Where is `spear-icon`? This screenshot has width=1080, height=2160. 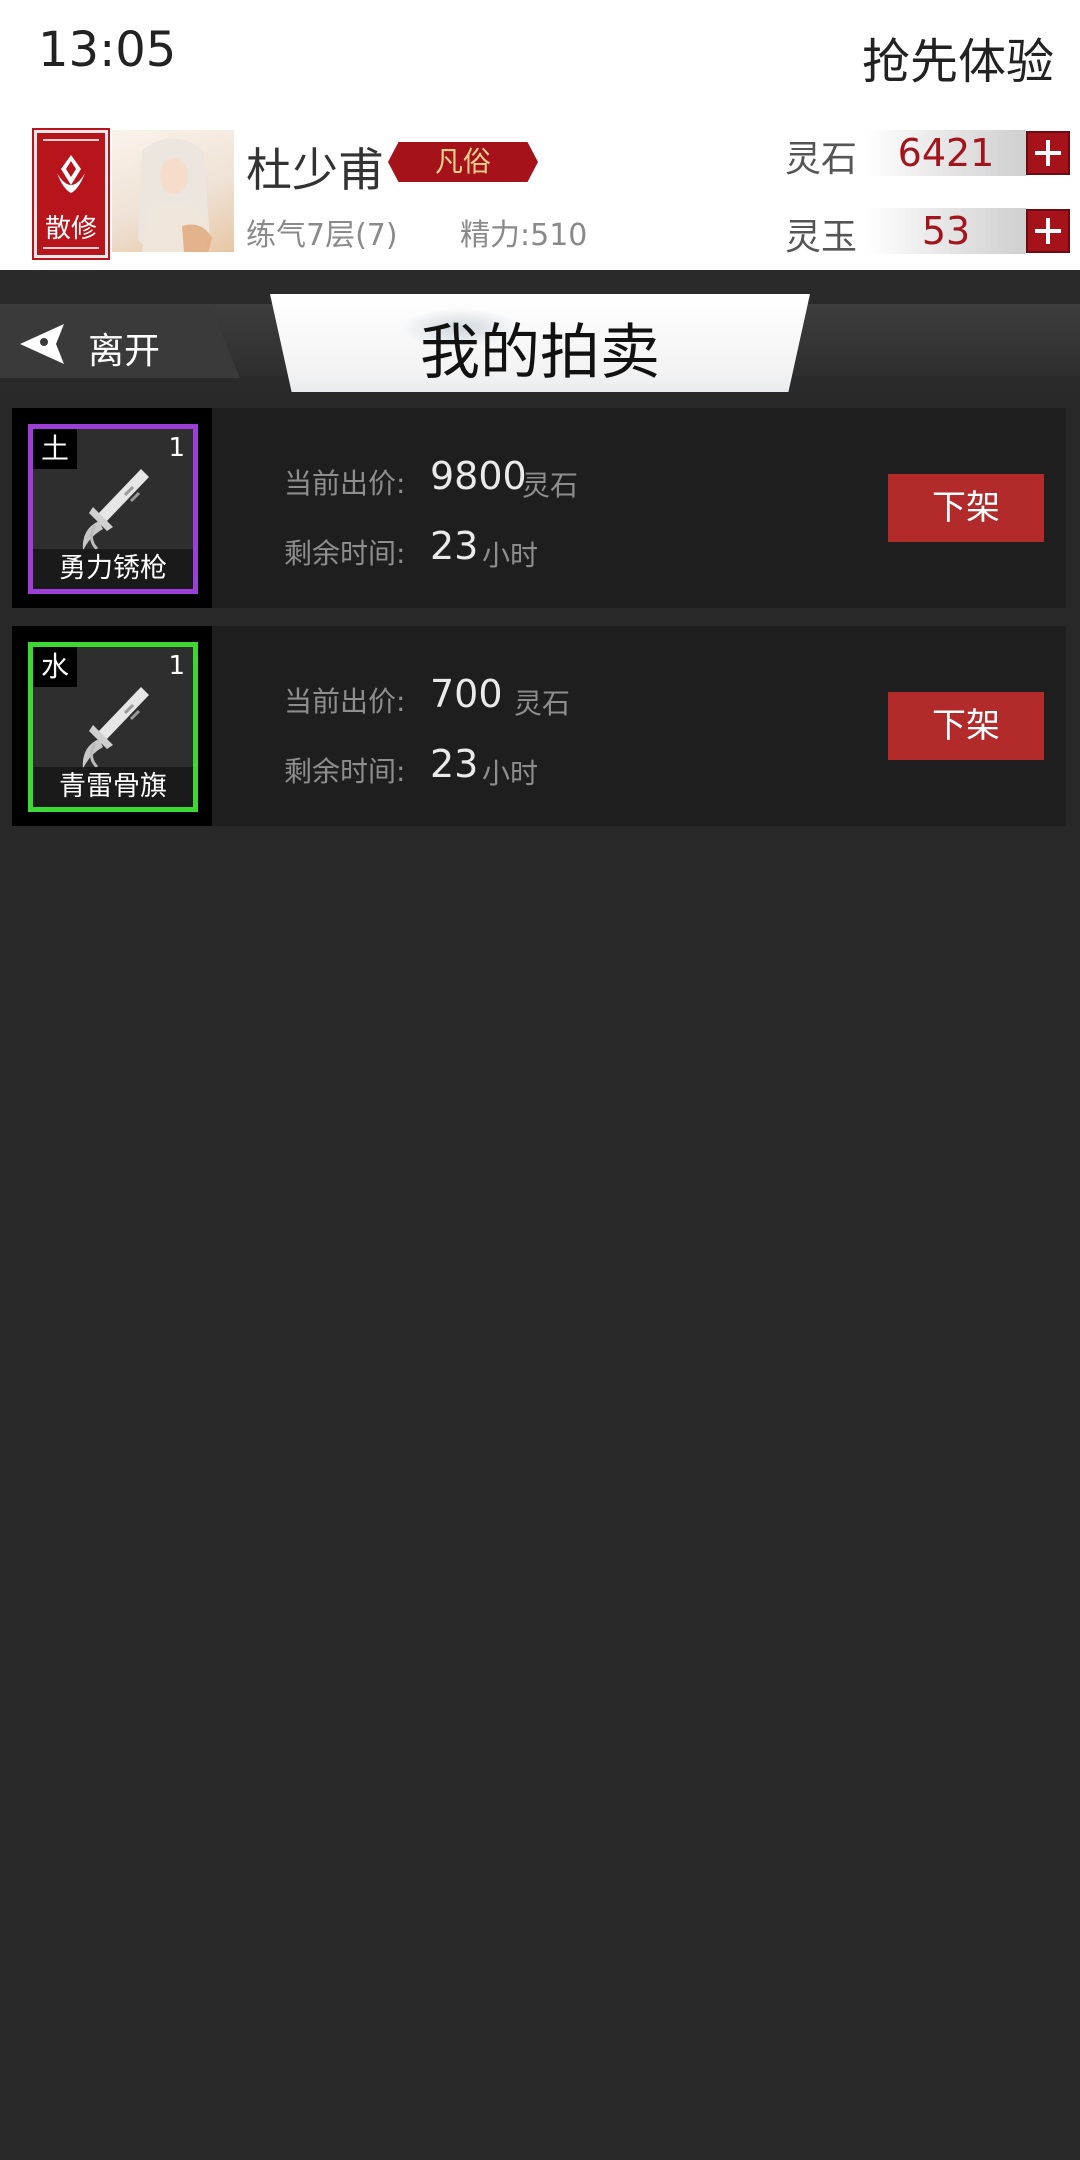
spear-icon is located at coordinates (115, 510).